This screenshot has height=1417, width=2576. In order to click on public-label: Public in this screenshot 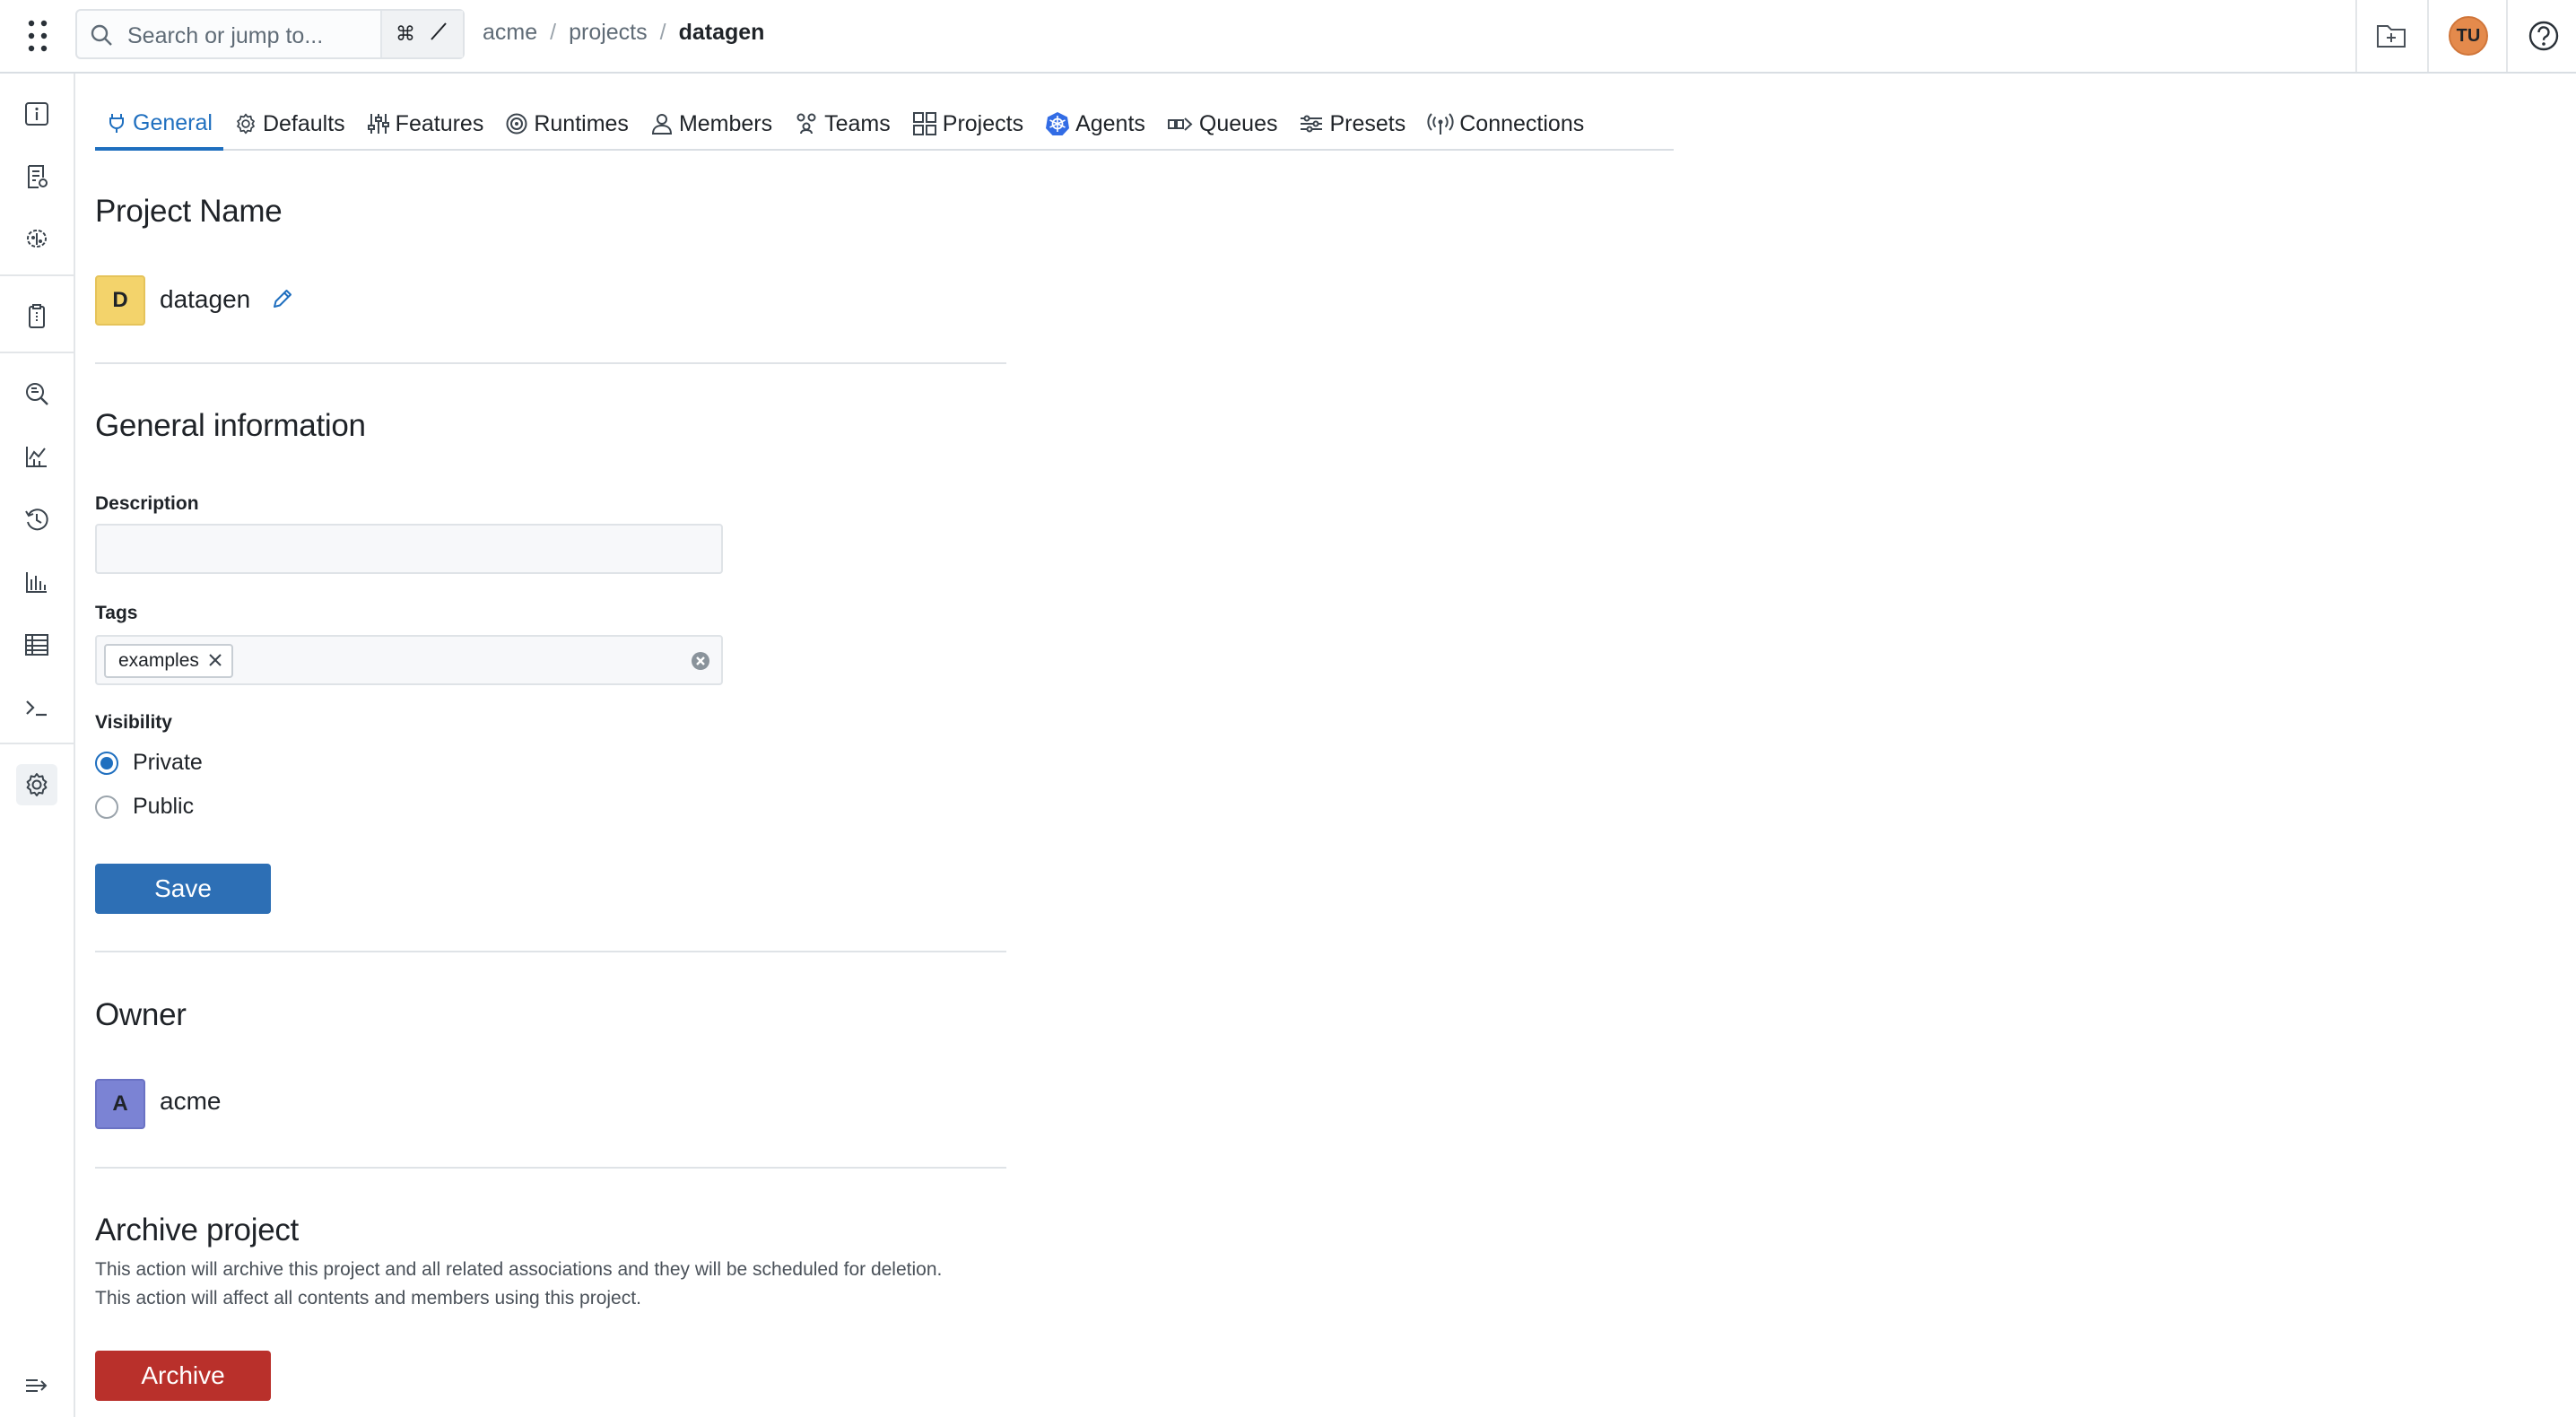, I will do `click(164, 806)`.